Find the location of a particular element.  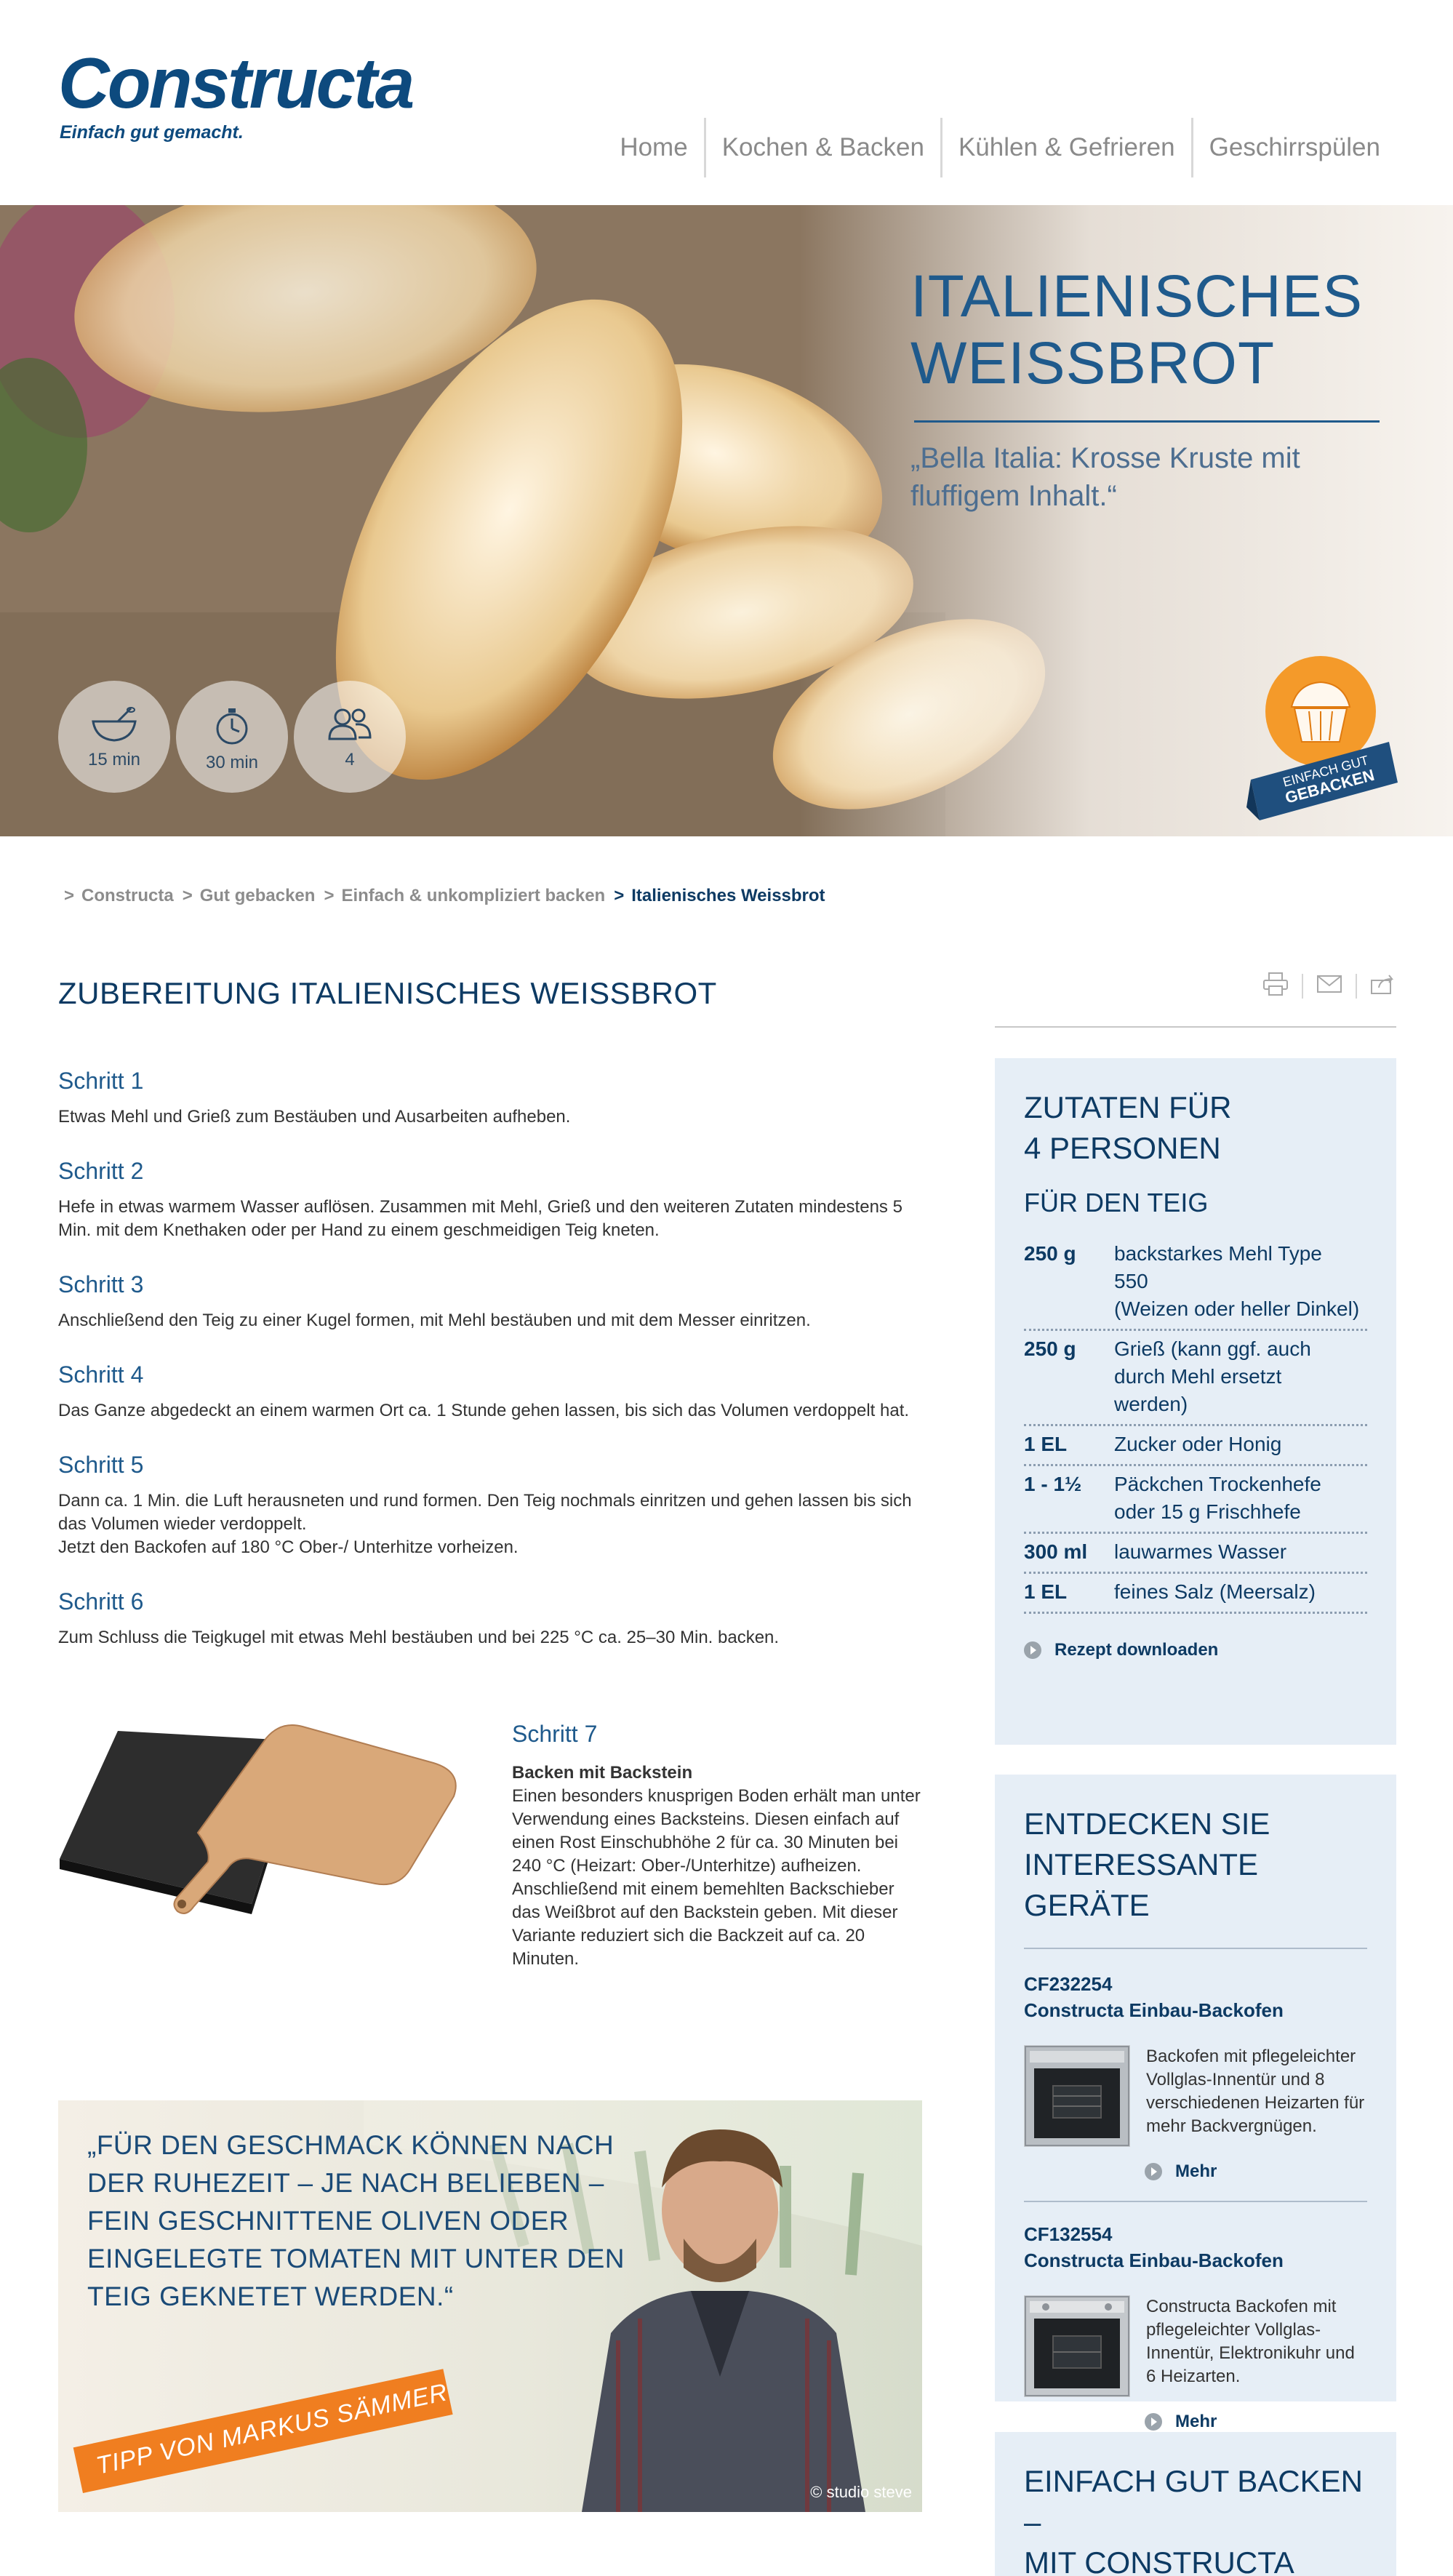

breadcrumb-current: Italienisches Weissbrot is located at coordinates (728, 895).